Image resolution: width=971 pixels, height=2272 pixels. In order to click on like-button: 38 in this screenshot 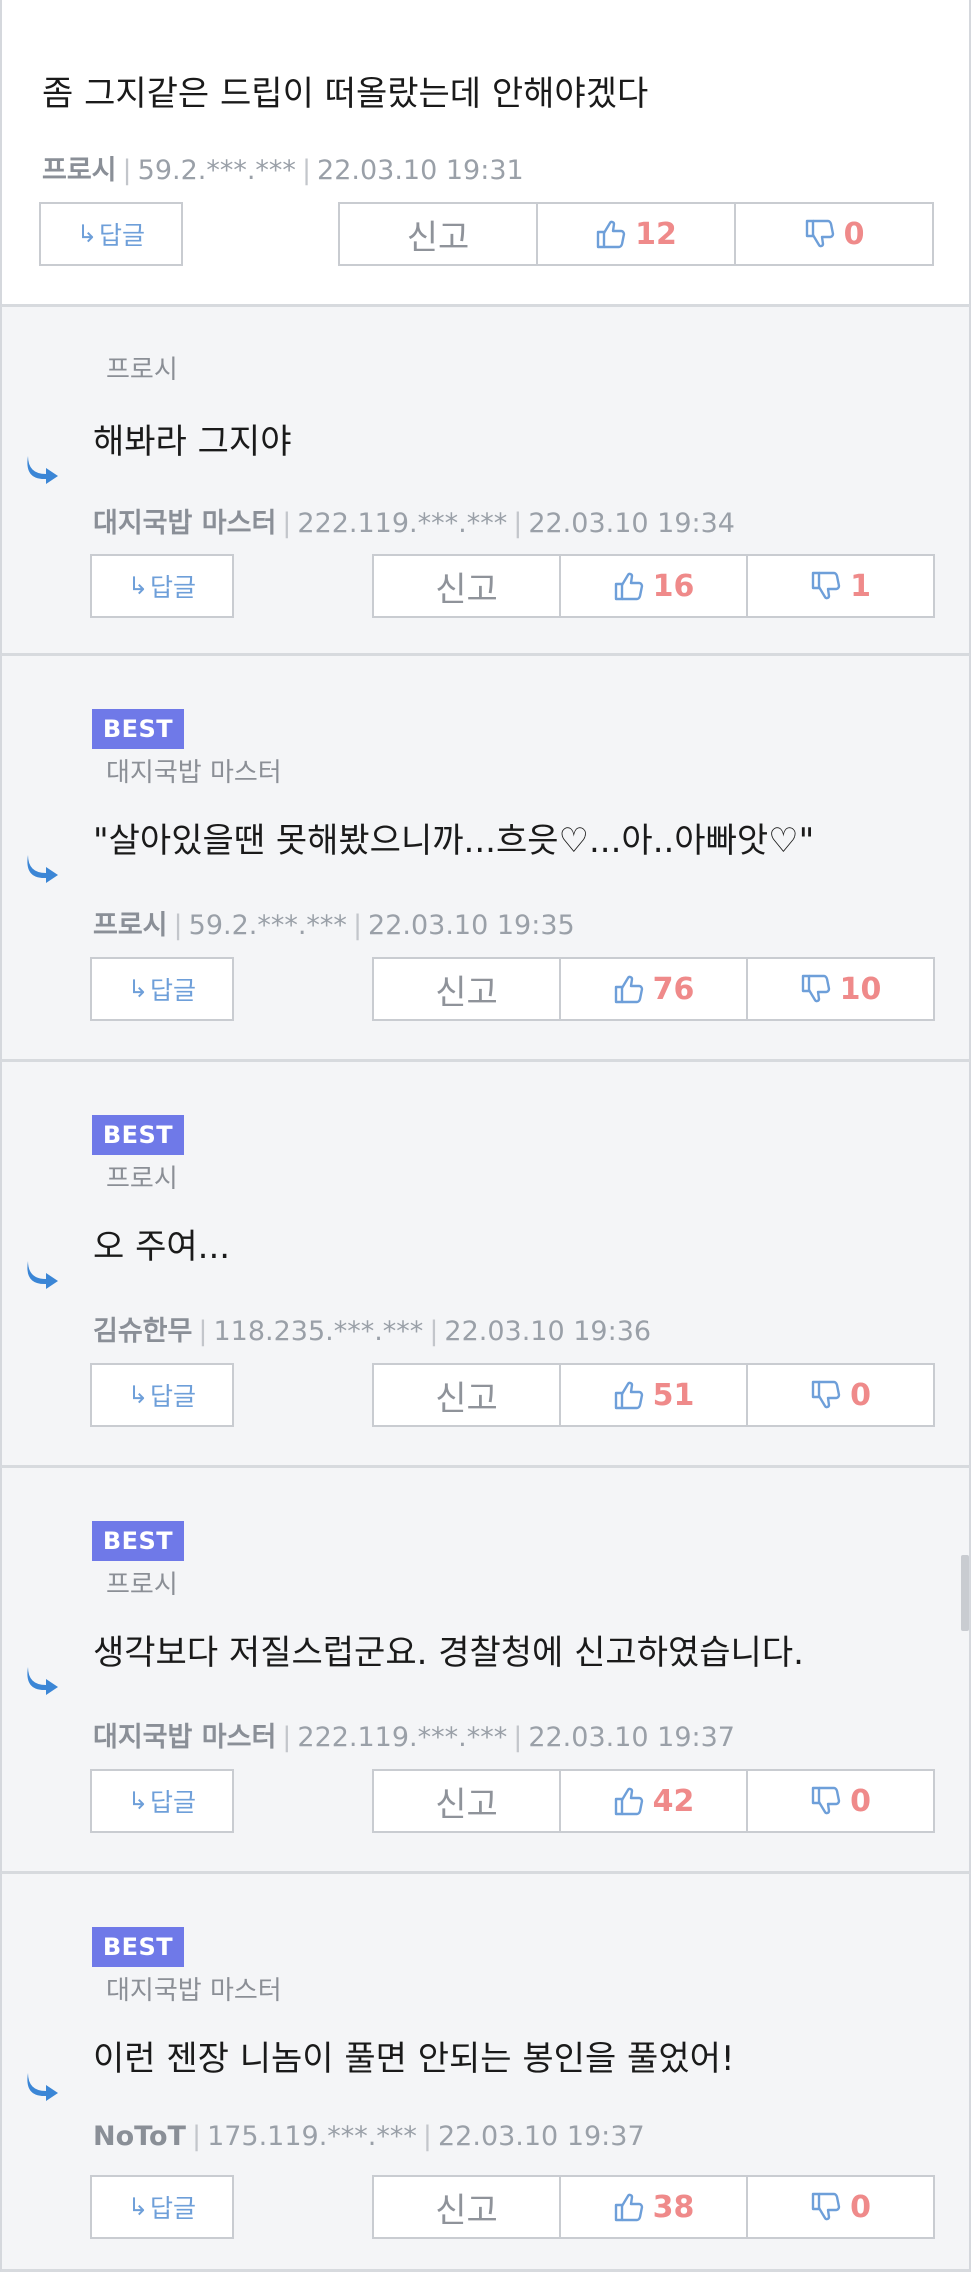, I will do `click(652, 2207)`.